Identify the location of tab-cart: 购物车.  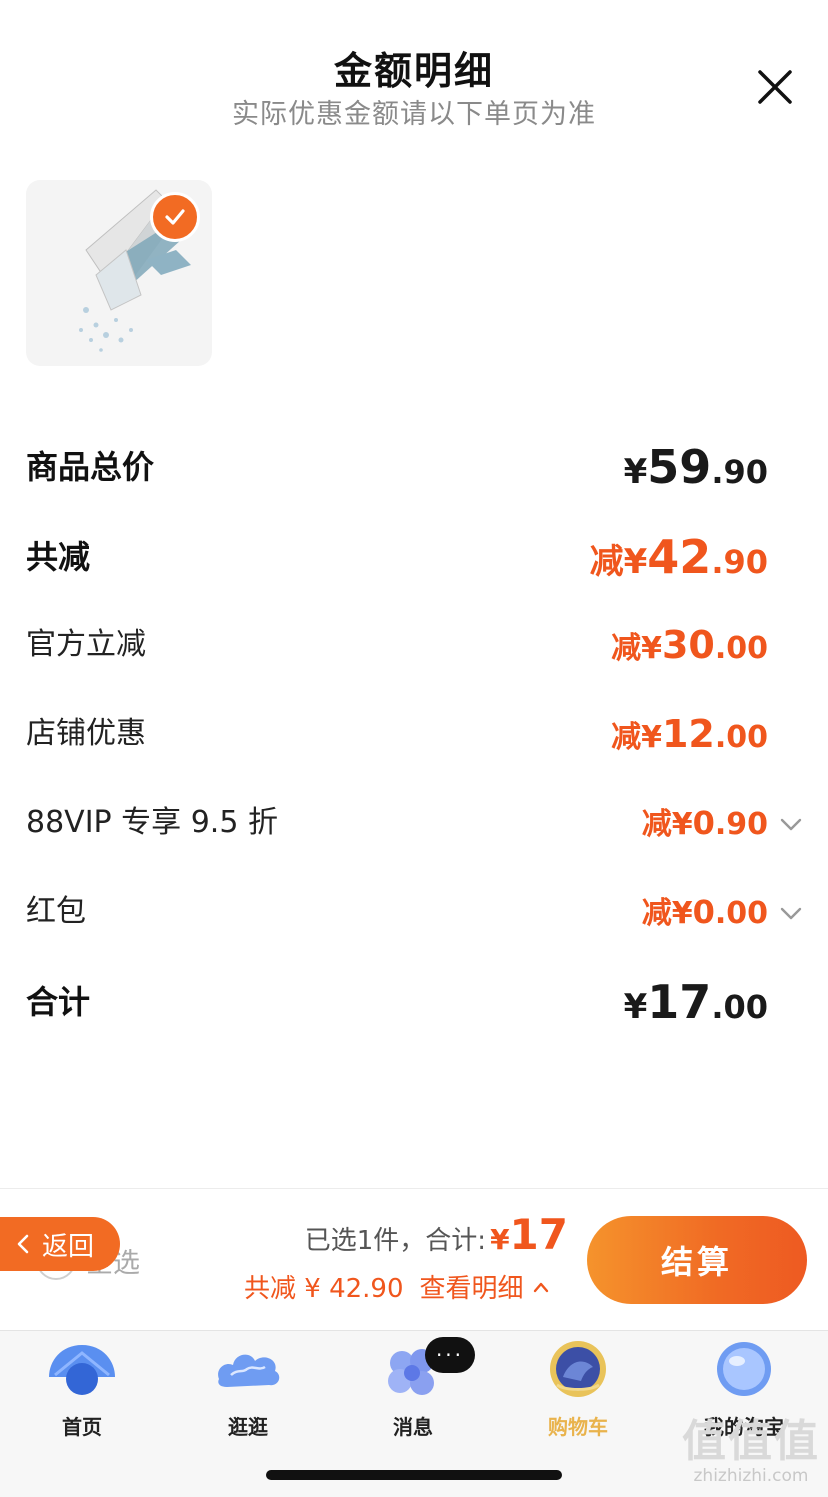
(578, 1389).